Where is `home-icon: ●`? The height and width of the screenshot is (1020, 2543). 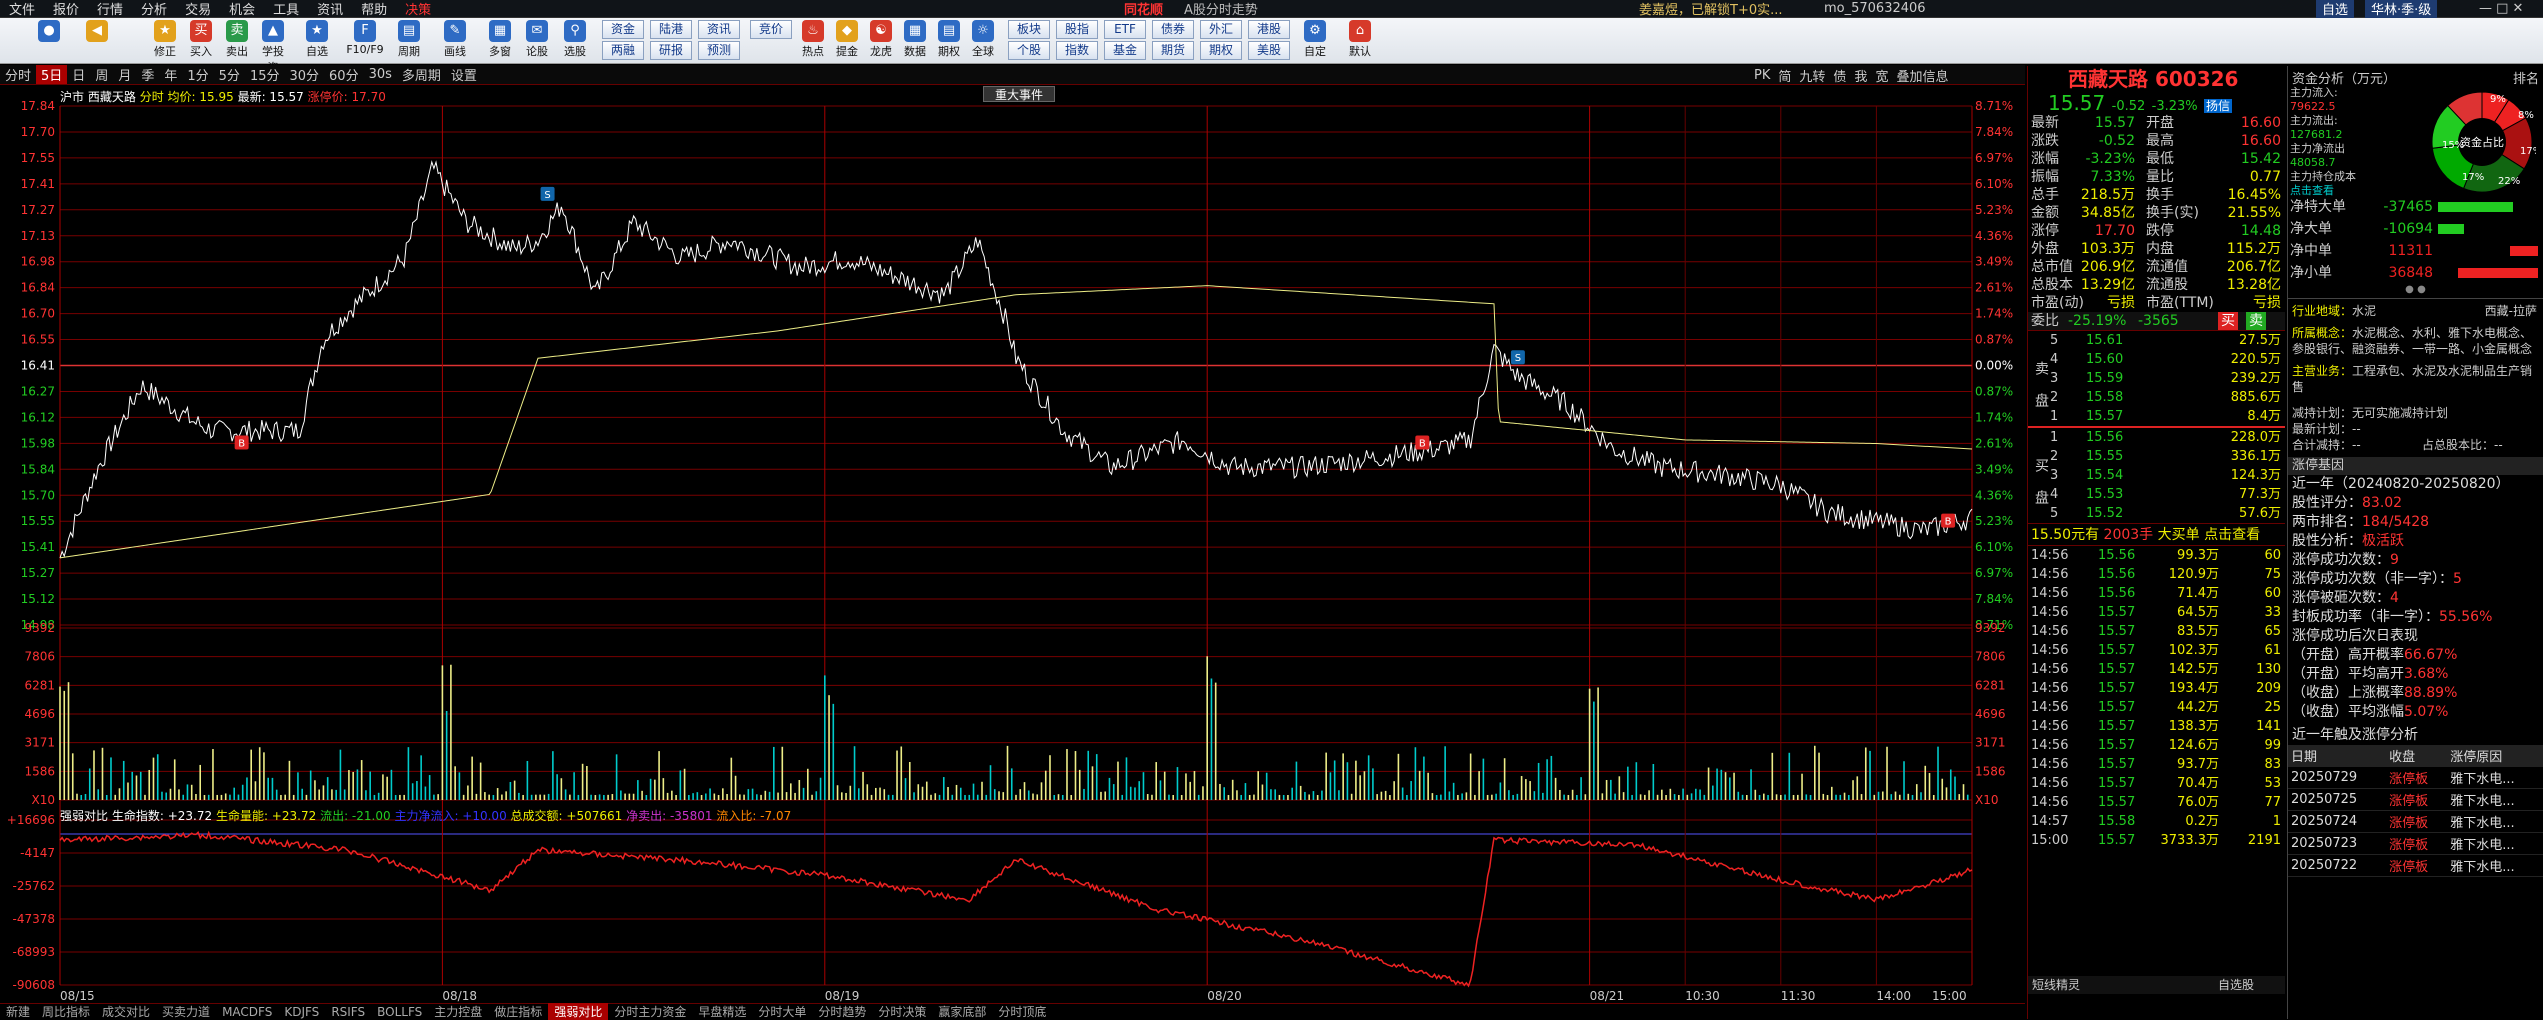
home-icon: ● is located at coordinates (49, 31).